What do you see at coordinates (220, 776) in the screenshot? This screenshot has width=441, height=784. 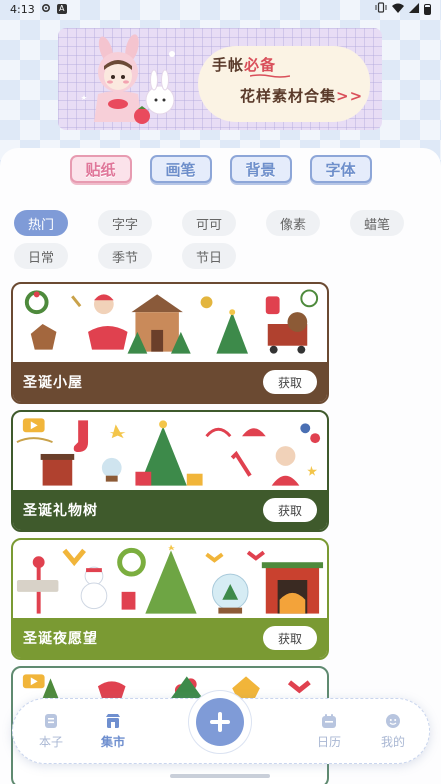 I see `home-indicator` at bounding box center [220, 776].